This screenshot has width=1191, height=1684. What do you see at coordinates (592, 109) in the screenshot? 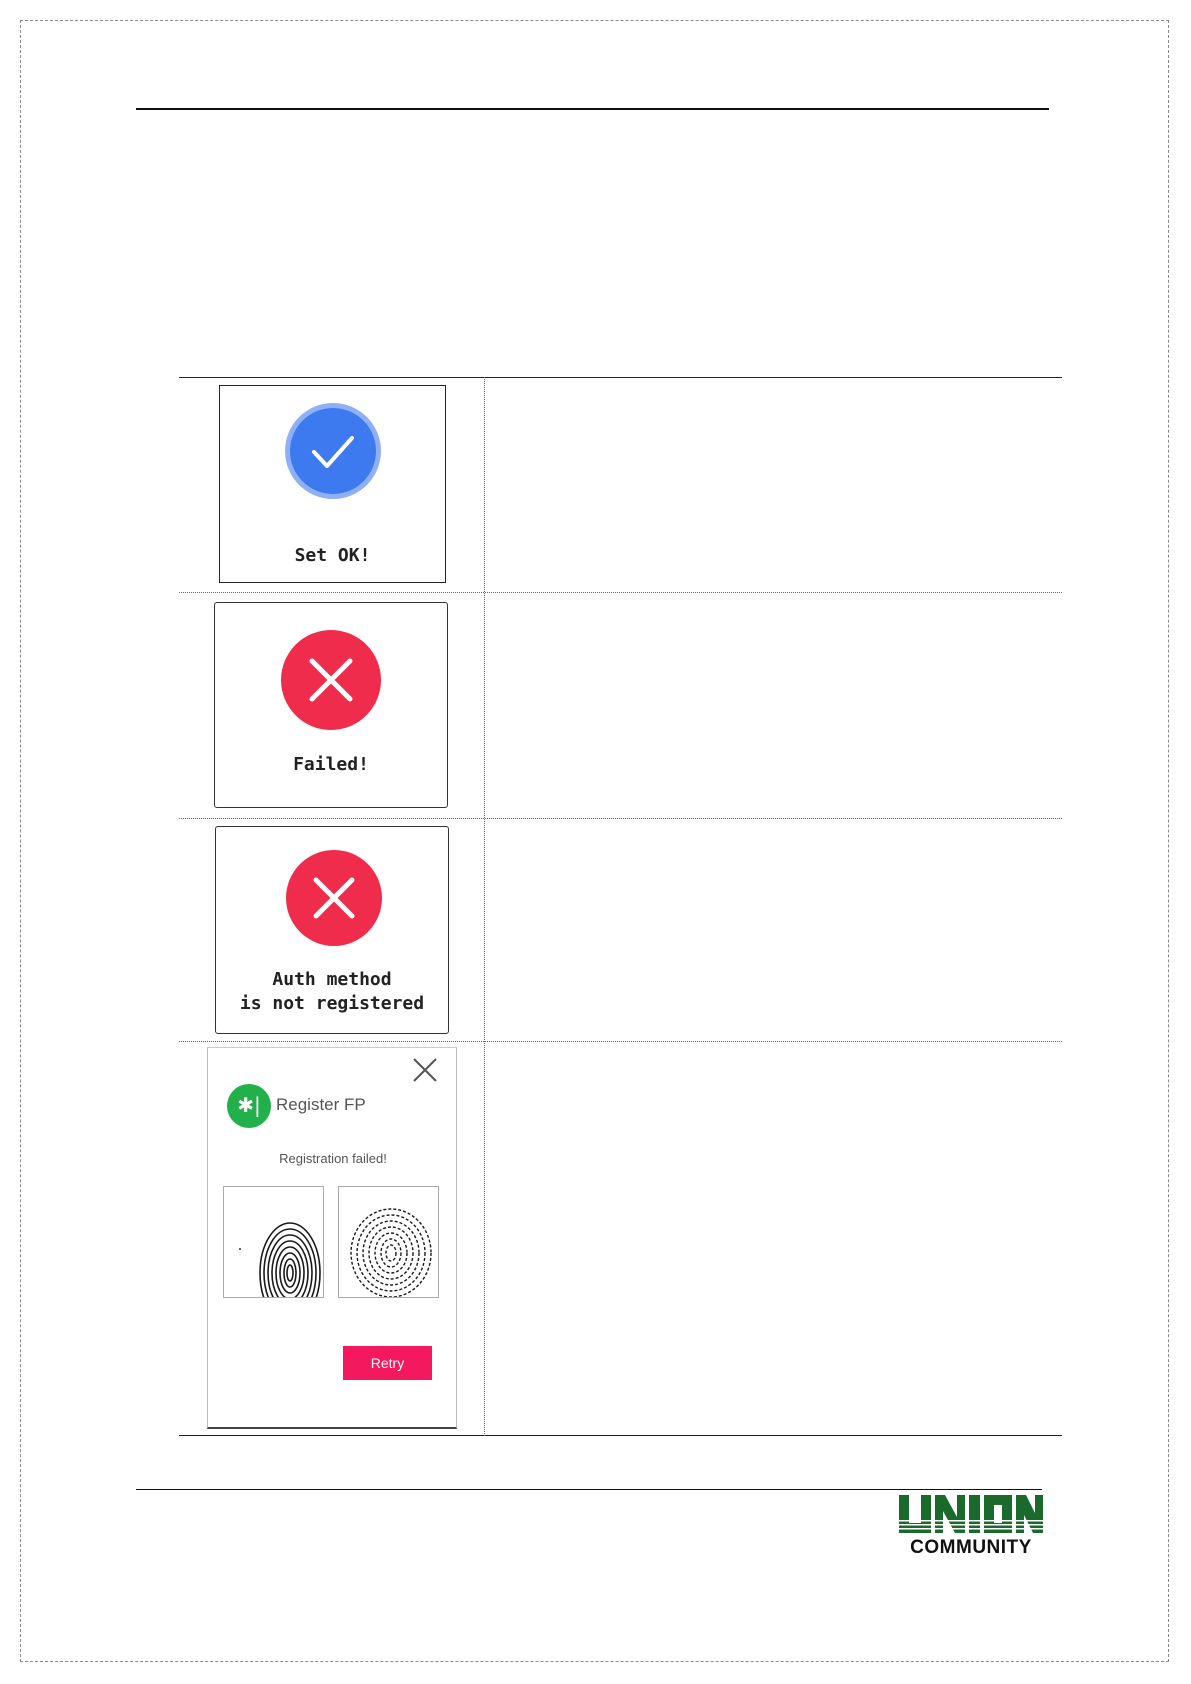
I see `header-rule` at bounding box center [592, 109].